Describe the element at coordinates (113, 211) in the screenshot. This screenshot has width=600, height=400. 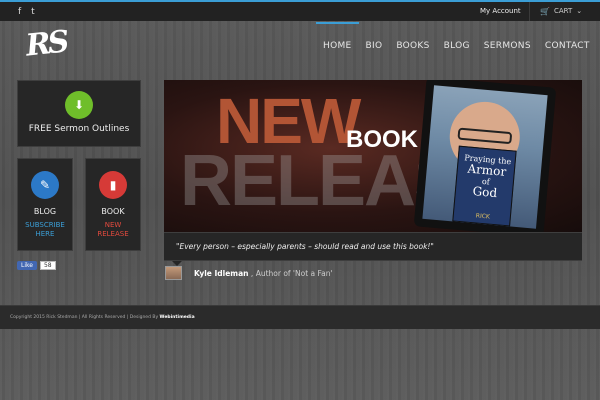
I see `book-title: BOOK` at that location.